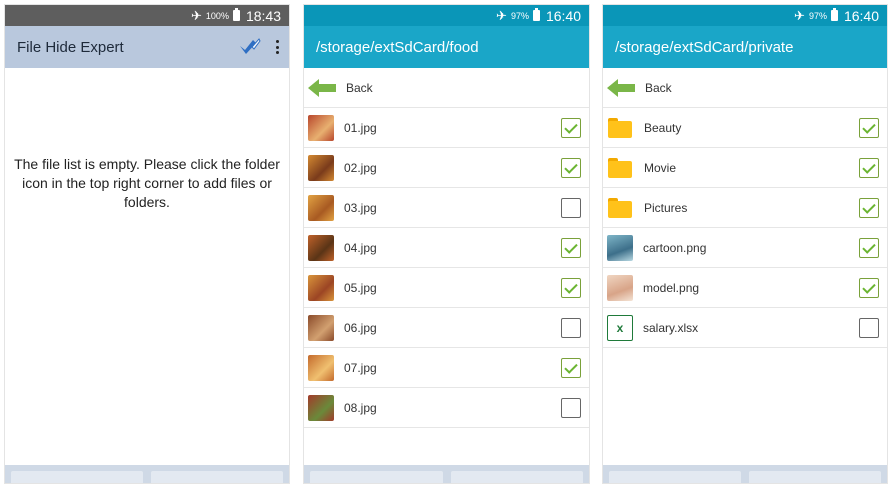  I want to click on file-name: 01.jpg, so click(360, 127).